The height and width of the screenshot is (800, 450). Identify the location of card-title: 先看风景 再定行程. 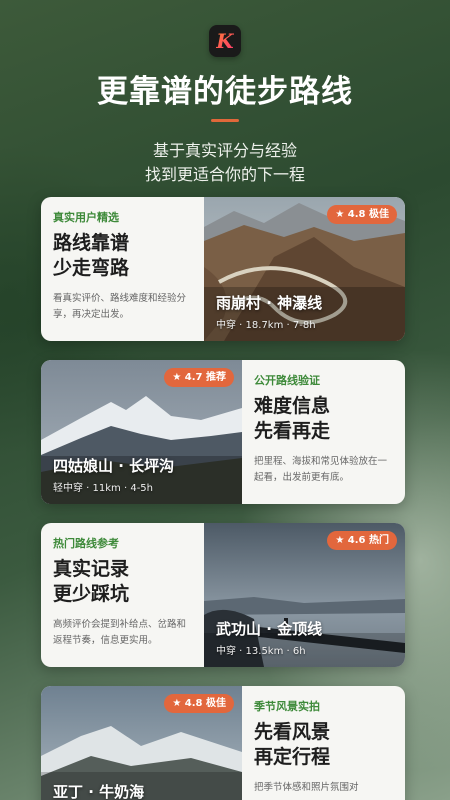
(292, 744).